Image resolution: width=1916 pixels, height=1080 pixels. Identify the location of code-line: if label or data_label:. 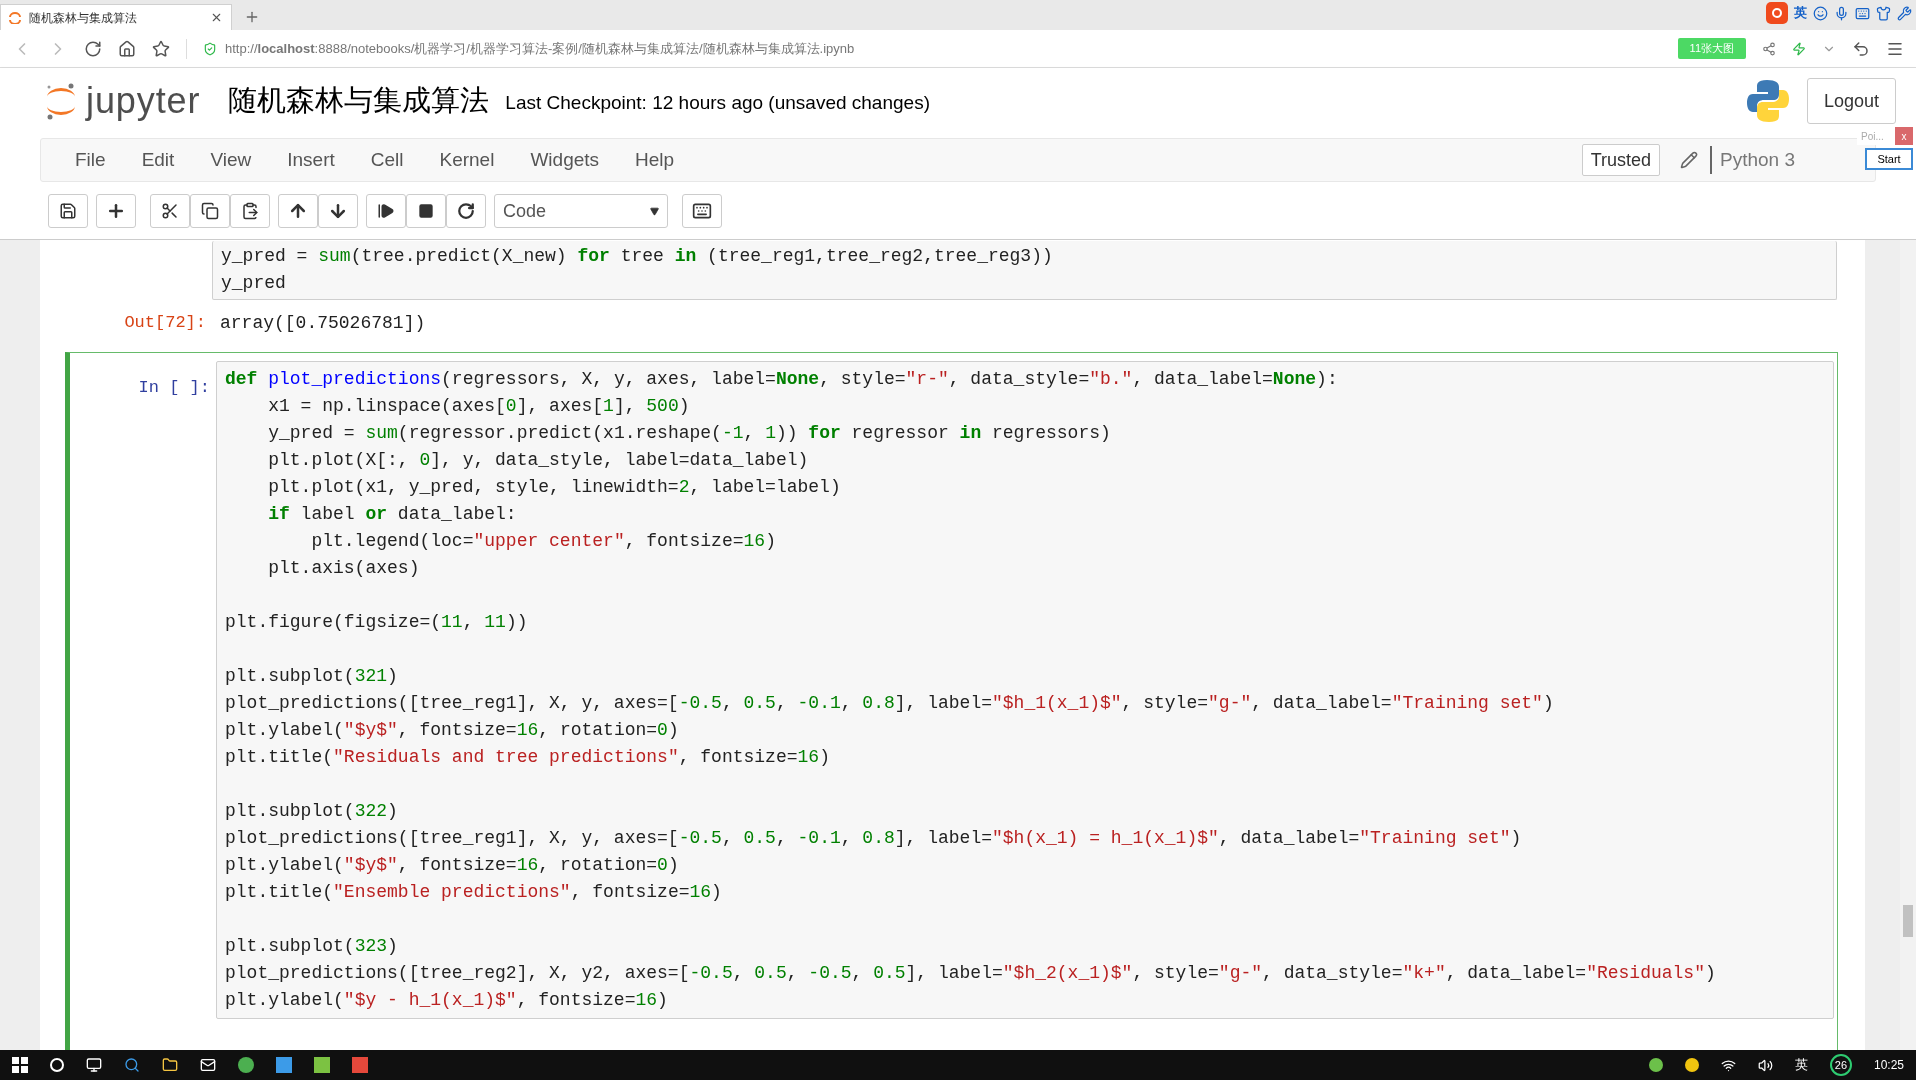
(392, 514).